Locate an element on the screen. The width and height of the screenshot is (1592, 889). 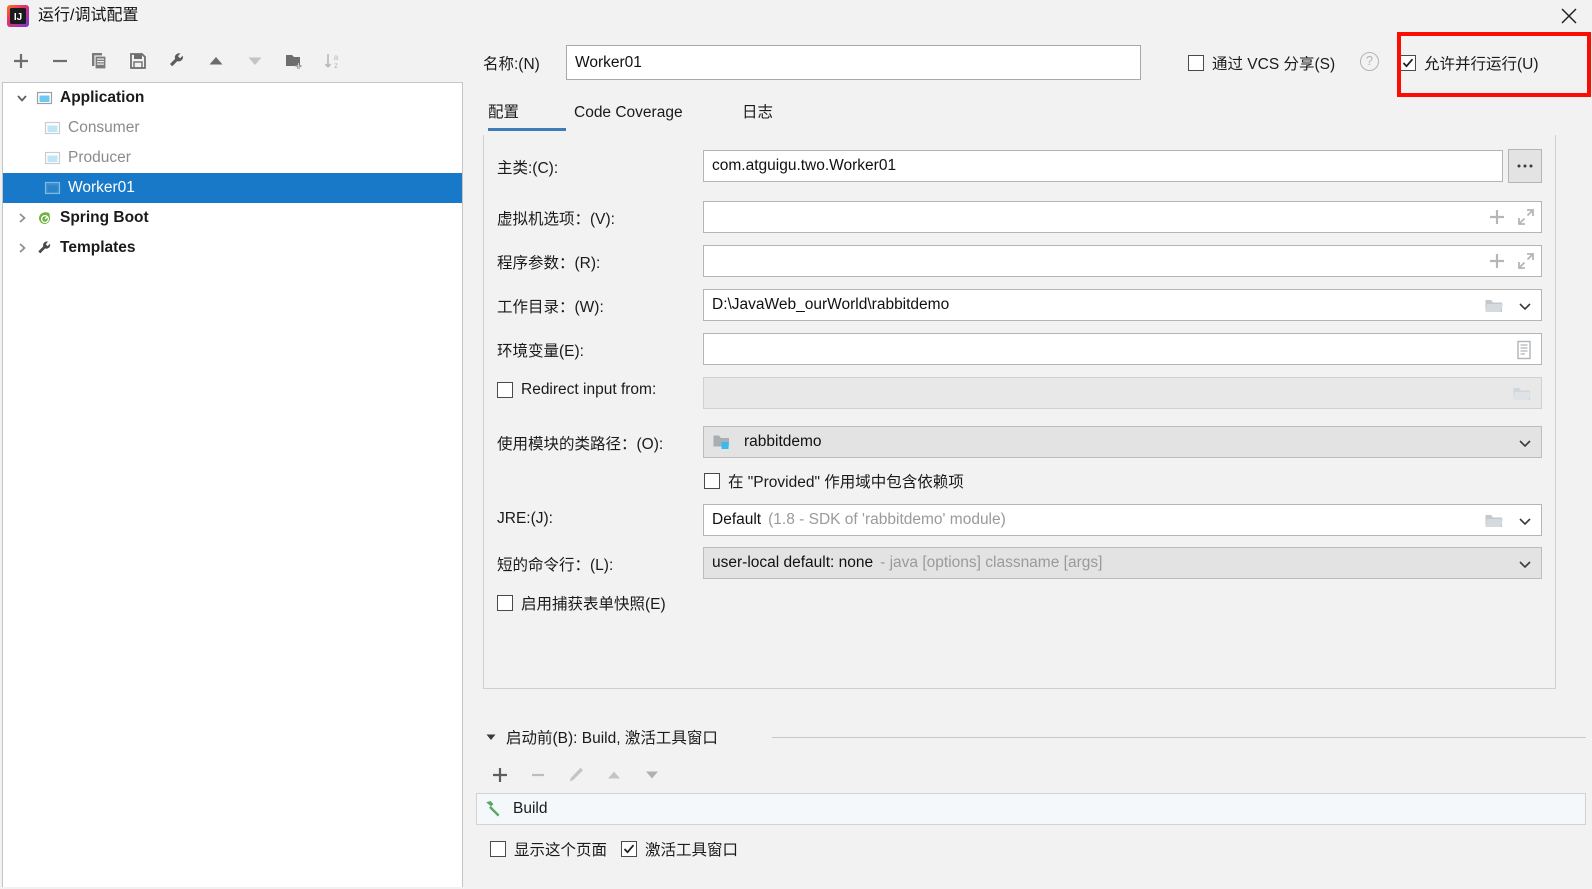
triangle-down-icon is located at coordinates (495, 737).